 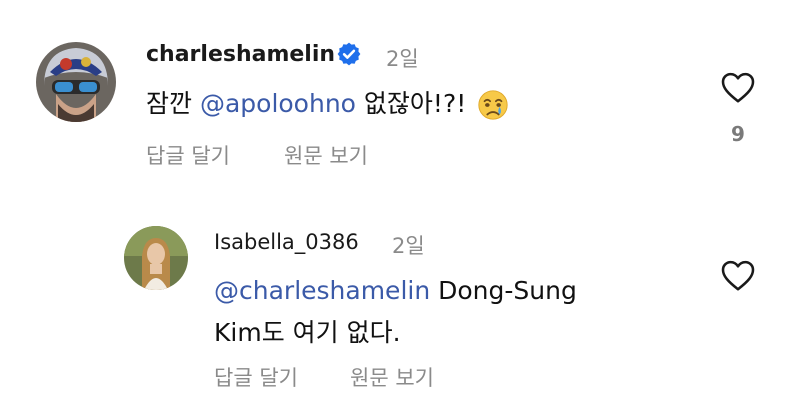 I want to click on comment-text: 잠깐 @apoloohno 없잖아!?!, so click(x=328, y=104).